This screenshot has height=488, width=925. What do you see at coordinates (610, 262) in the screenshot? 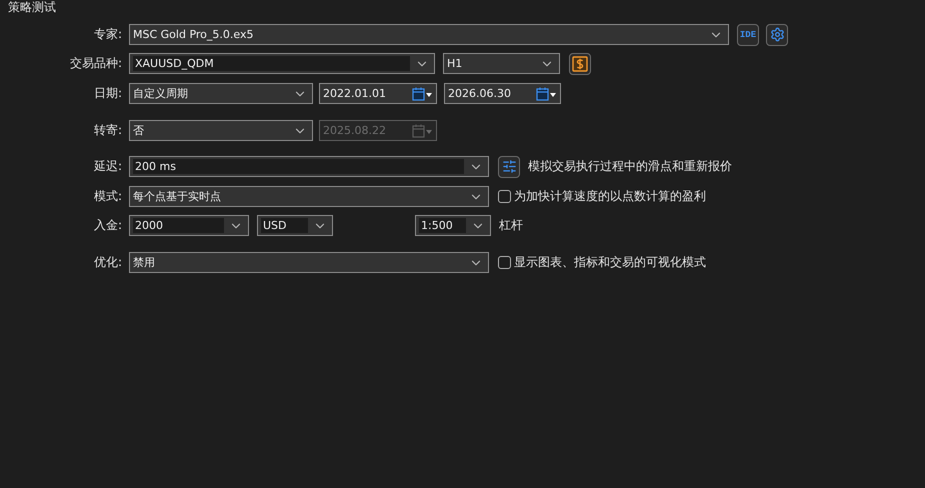
I see `checkbox-label: 显示图表、指标和交易的可视化模式` at bounding box center [610, 262].